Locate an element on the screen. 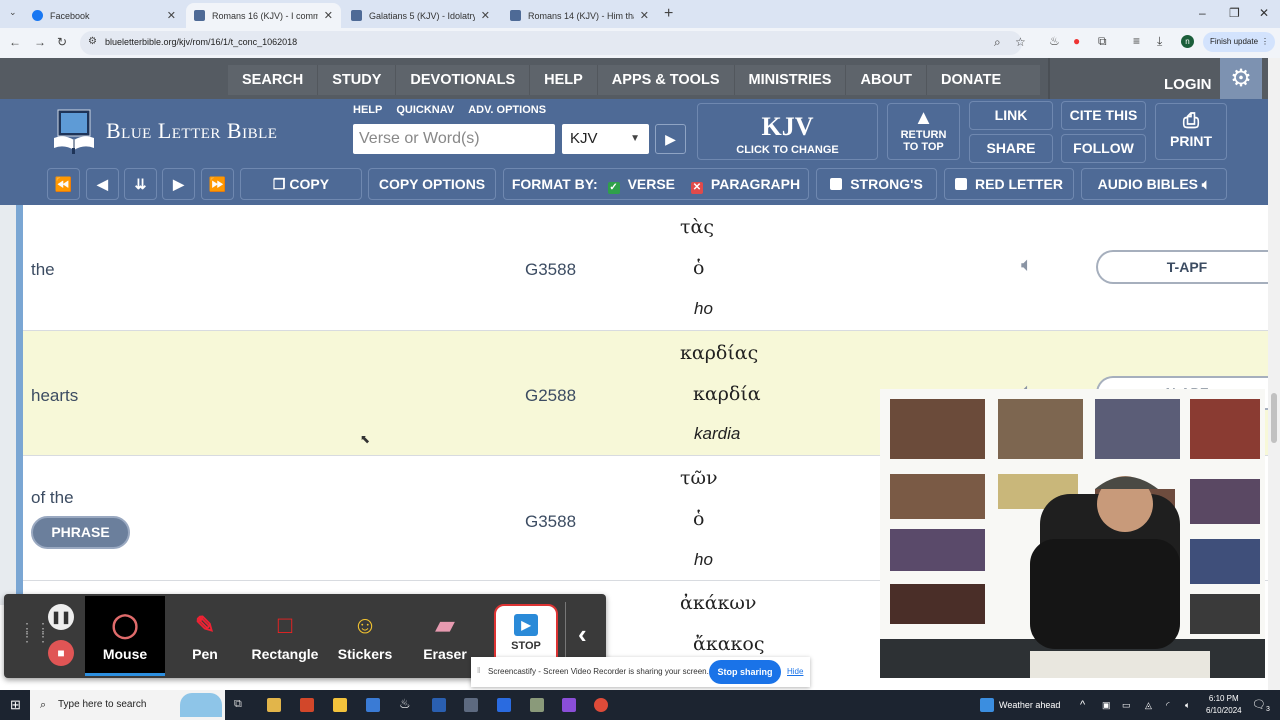  drag-handle-icon: ⋮⋮ ⋮⋮ is located at coordinates (36, 632).